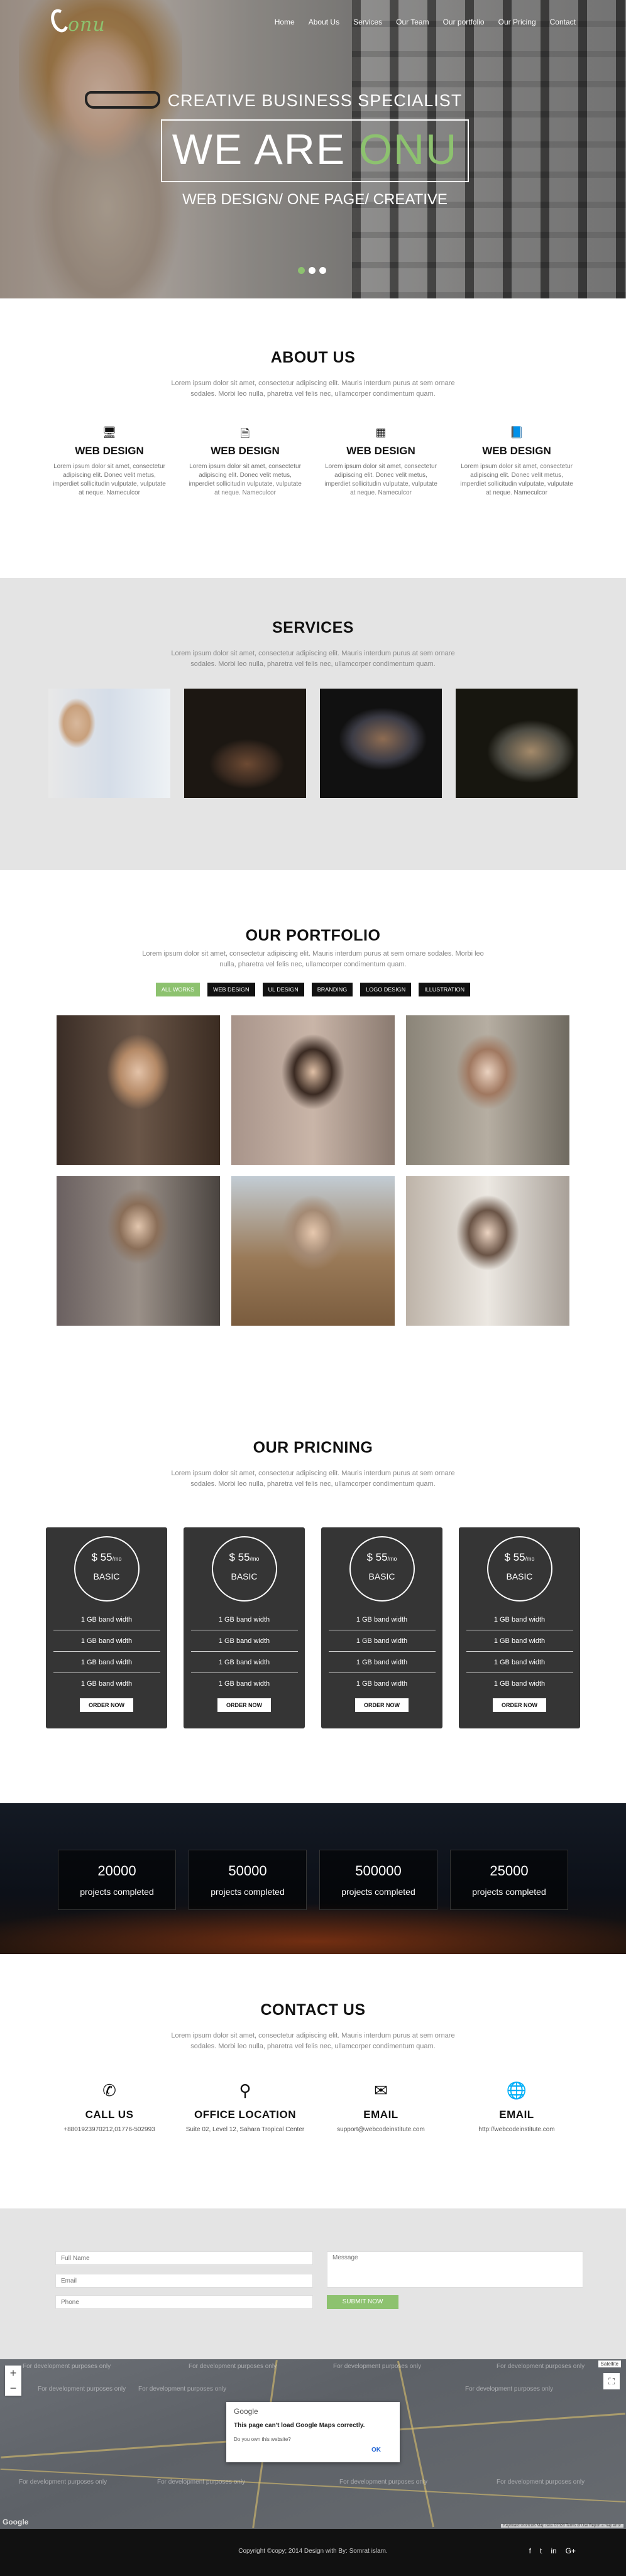 The image size is (626, 2576). Describe the element at coordinates (510, 1871) in the screenshot. I see `stat-number: 25000` at that location.